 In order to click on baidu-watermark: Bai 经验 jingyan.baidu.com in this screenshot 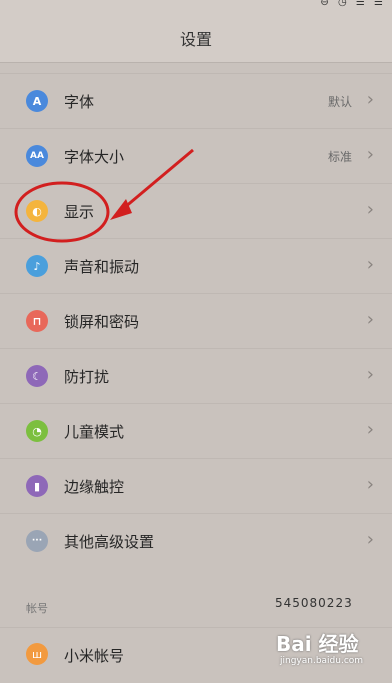, I will do `click(325, 646)`.